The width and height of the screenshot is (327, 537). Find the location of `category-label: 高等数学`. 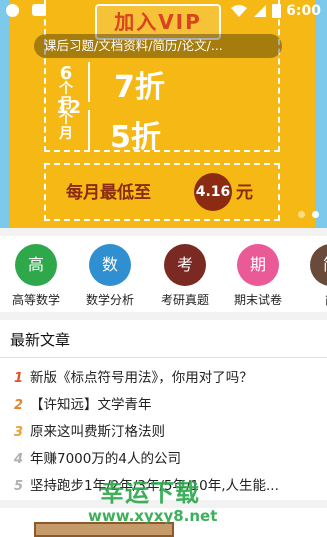

category-label: 高等数学 is located at coordinates (35, 300).